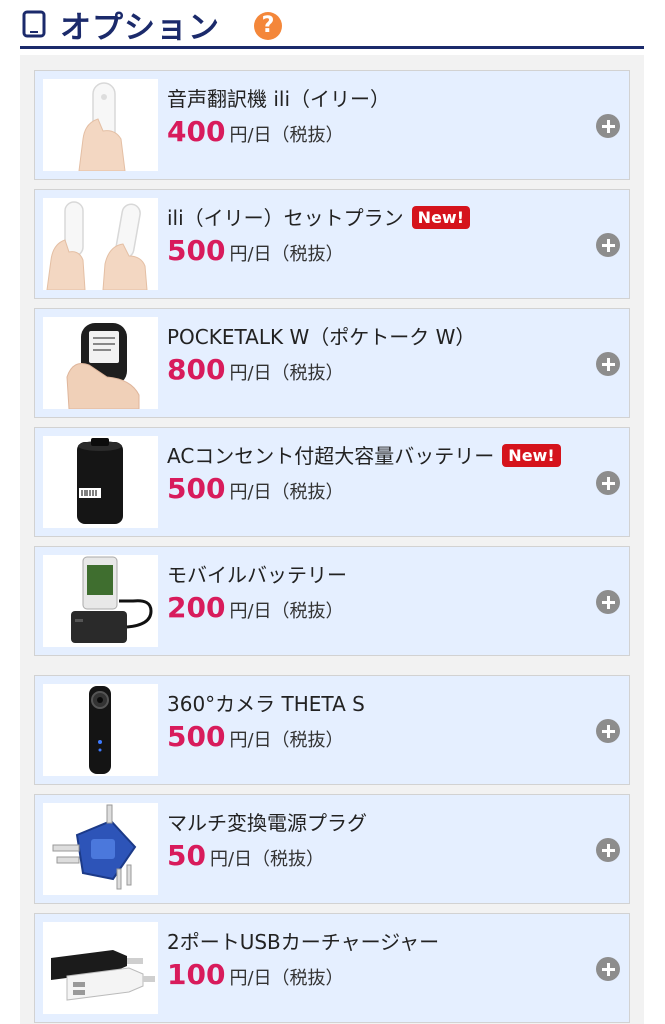  Describe the element at coordinates (257, 575) in the screenshot. I see `option-name: モバイルバッテリー` at that location.